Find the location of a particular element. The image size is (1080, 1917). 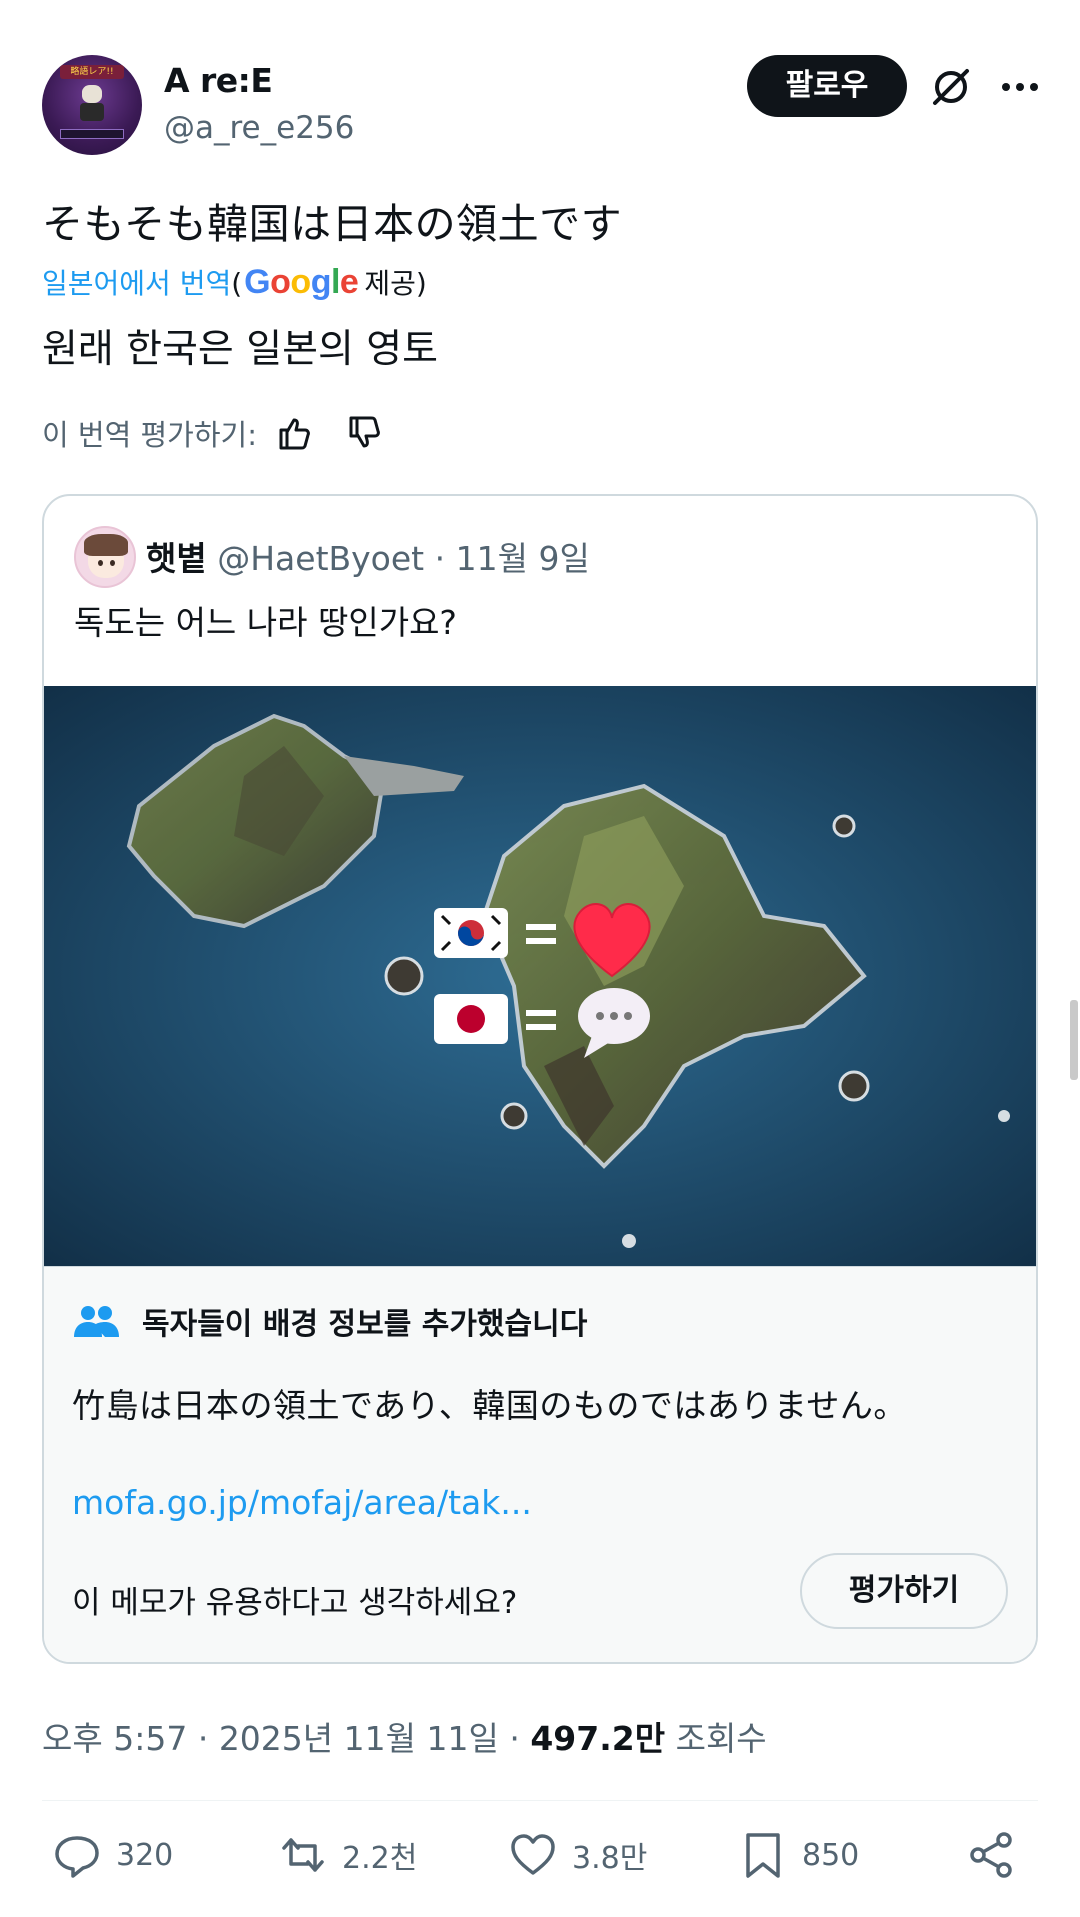

translation-attribution: 일본어에서 번역 ( Google 제공) is located at coordinates (234, 282).